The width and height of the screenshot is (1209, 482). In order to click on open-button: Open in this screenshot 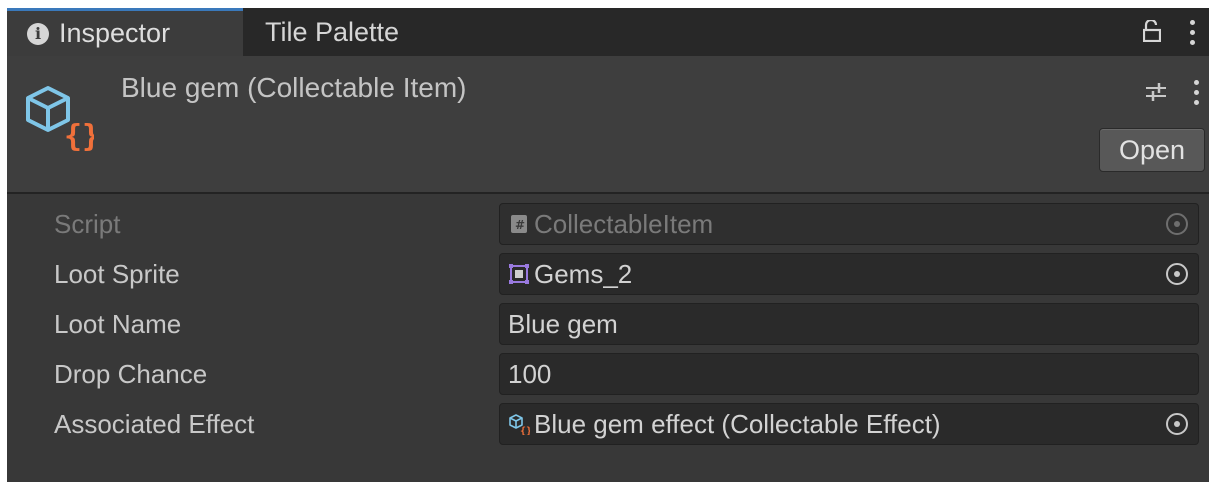, I will do `click(1152, 150)`.